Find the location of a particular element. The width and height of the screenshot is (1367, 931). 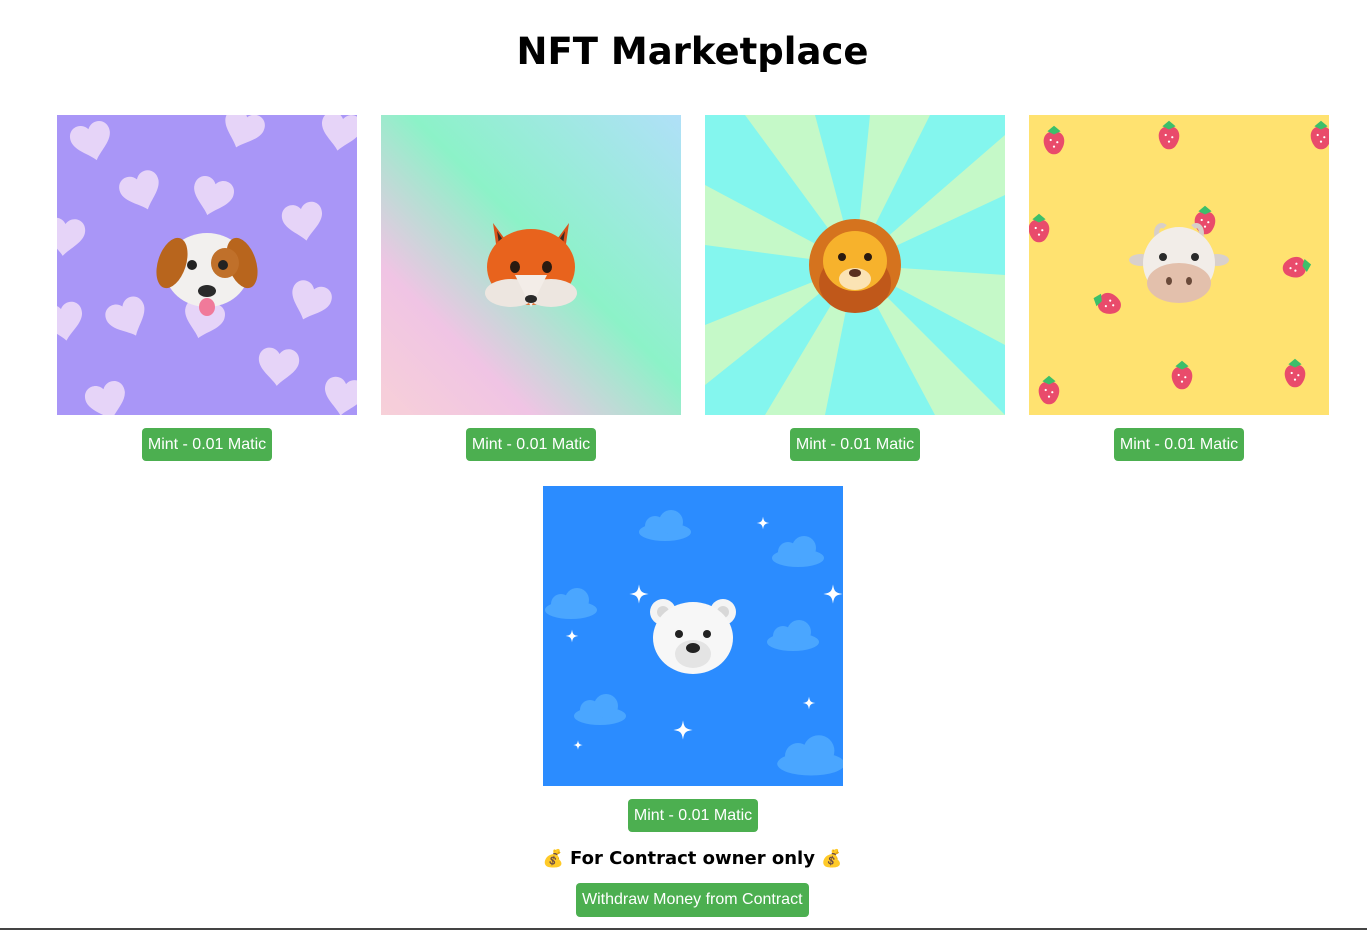

nft-image-lion is located at coordinates (855, 265).